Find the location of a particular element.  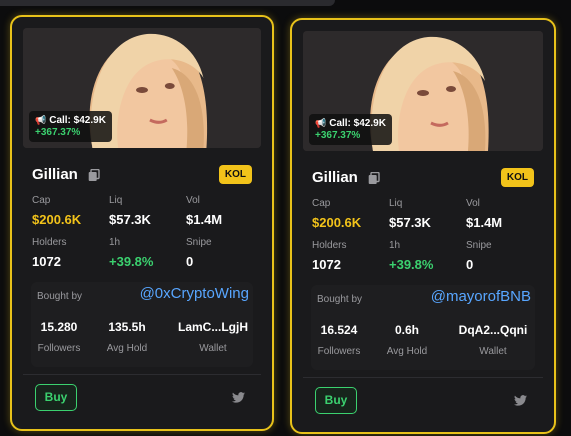

avg-hold-value: 0.6h is located at coordinates (406, 330).